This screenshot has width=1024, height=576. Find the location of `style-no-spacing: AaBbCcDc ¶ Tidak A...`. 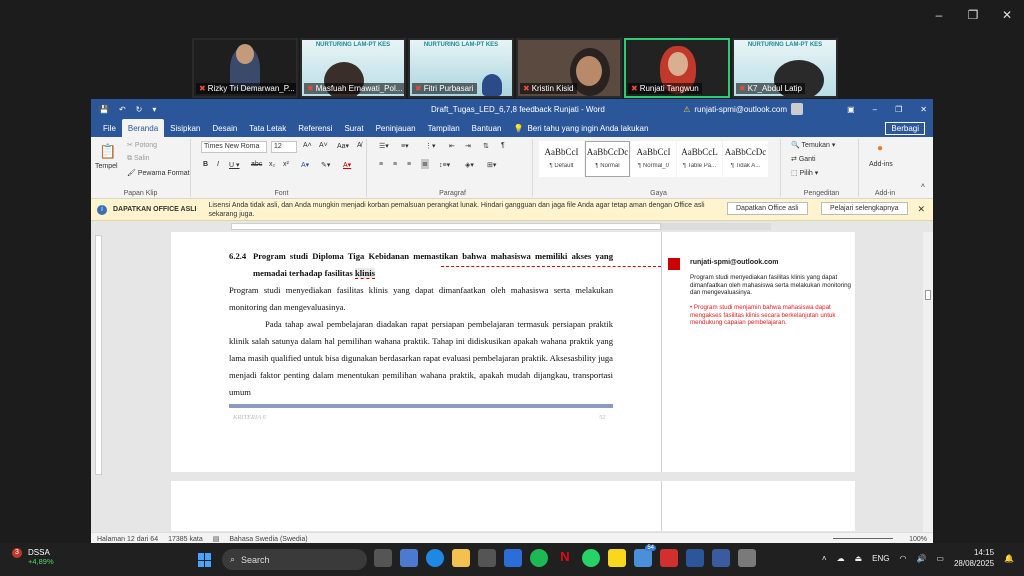

style-no-spacing: AaBbCcDc ¶ Tidak A... is located at coordinates (745, 159).